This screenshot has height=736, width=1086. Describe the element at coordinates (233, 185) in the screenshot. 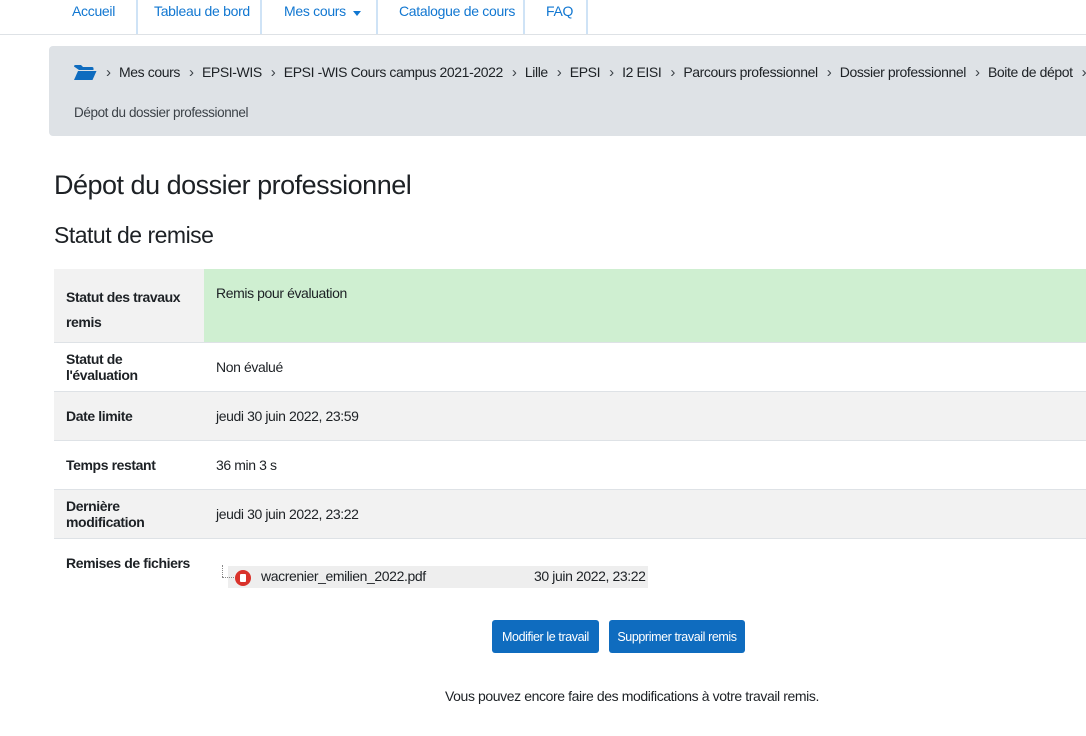

I see `page-title: Dépot du dossier professionnel` at that location.